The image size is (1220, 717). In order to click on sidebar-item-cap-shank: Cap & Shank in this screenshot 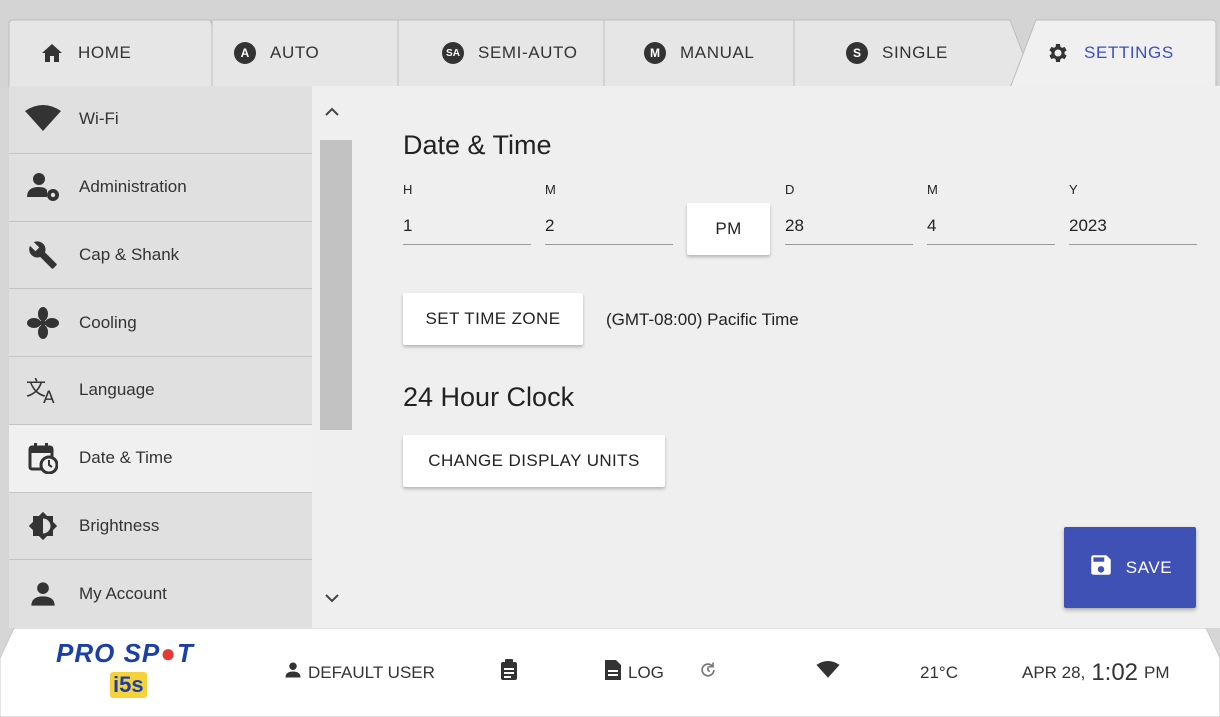, I will do `click(160, 256)`.